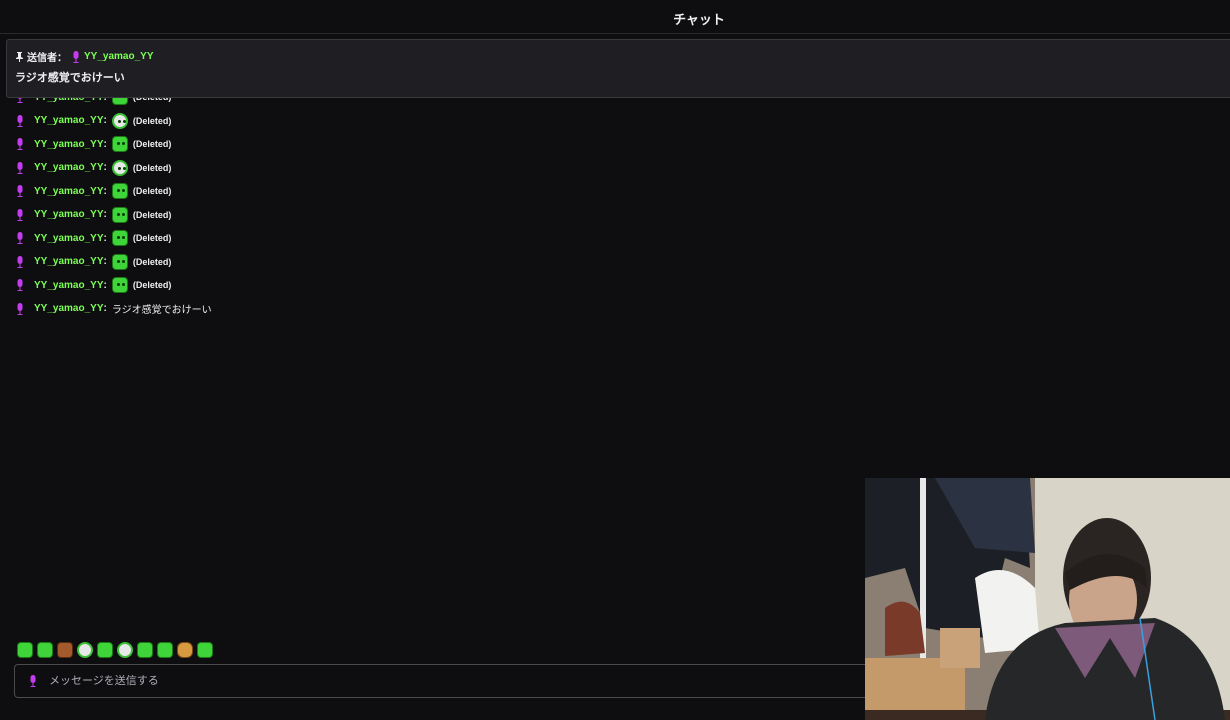 The width and height of the screenshot is (1230, 720). What do you see at coordinates (119, 56) in the screenshot?
I see `pinned-username: YY_yamao_YY` at bounding box center [119, 56].